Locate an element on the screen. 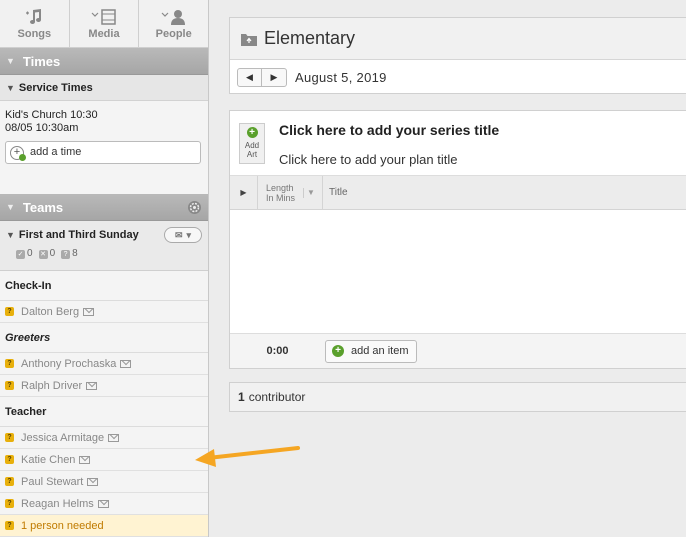 The image size is (686, 537). times-section-header: ▼ Times is located at coordinates (104, 61).